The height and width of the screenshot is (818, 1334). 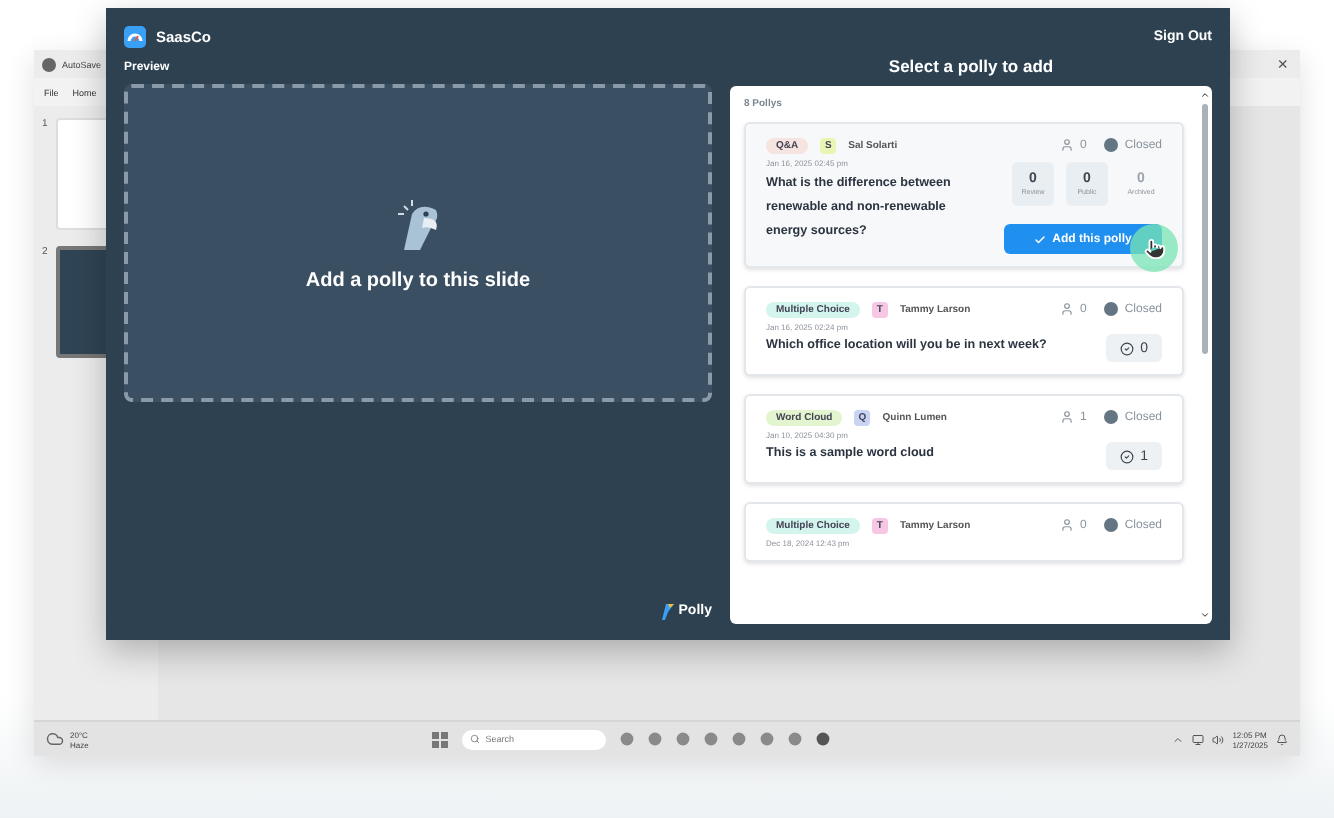 I want to click on empty-state-text: Add a polly to this slide, so click(x=418, y=281).